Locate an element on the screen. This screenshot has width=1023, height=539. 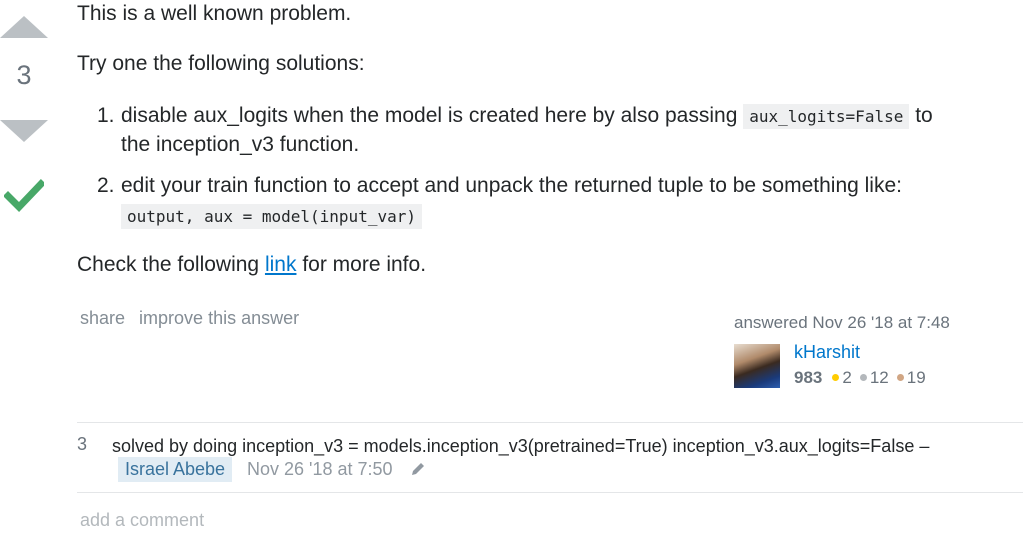
pencil-icon is located at coordinates (418, 469).